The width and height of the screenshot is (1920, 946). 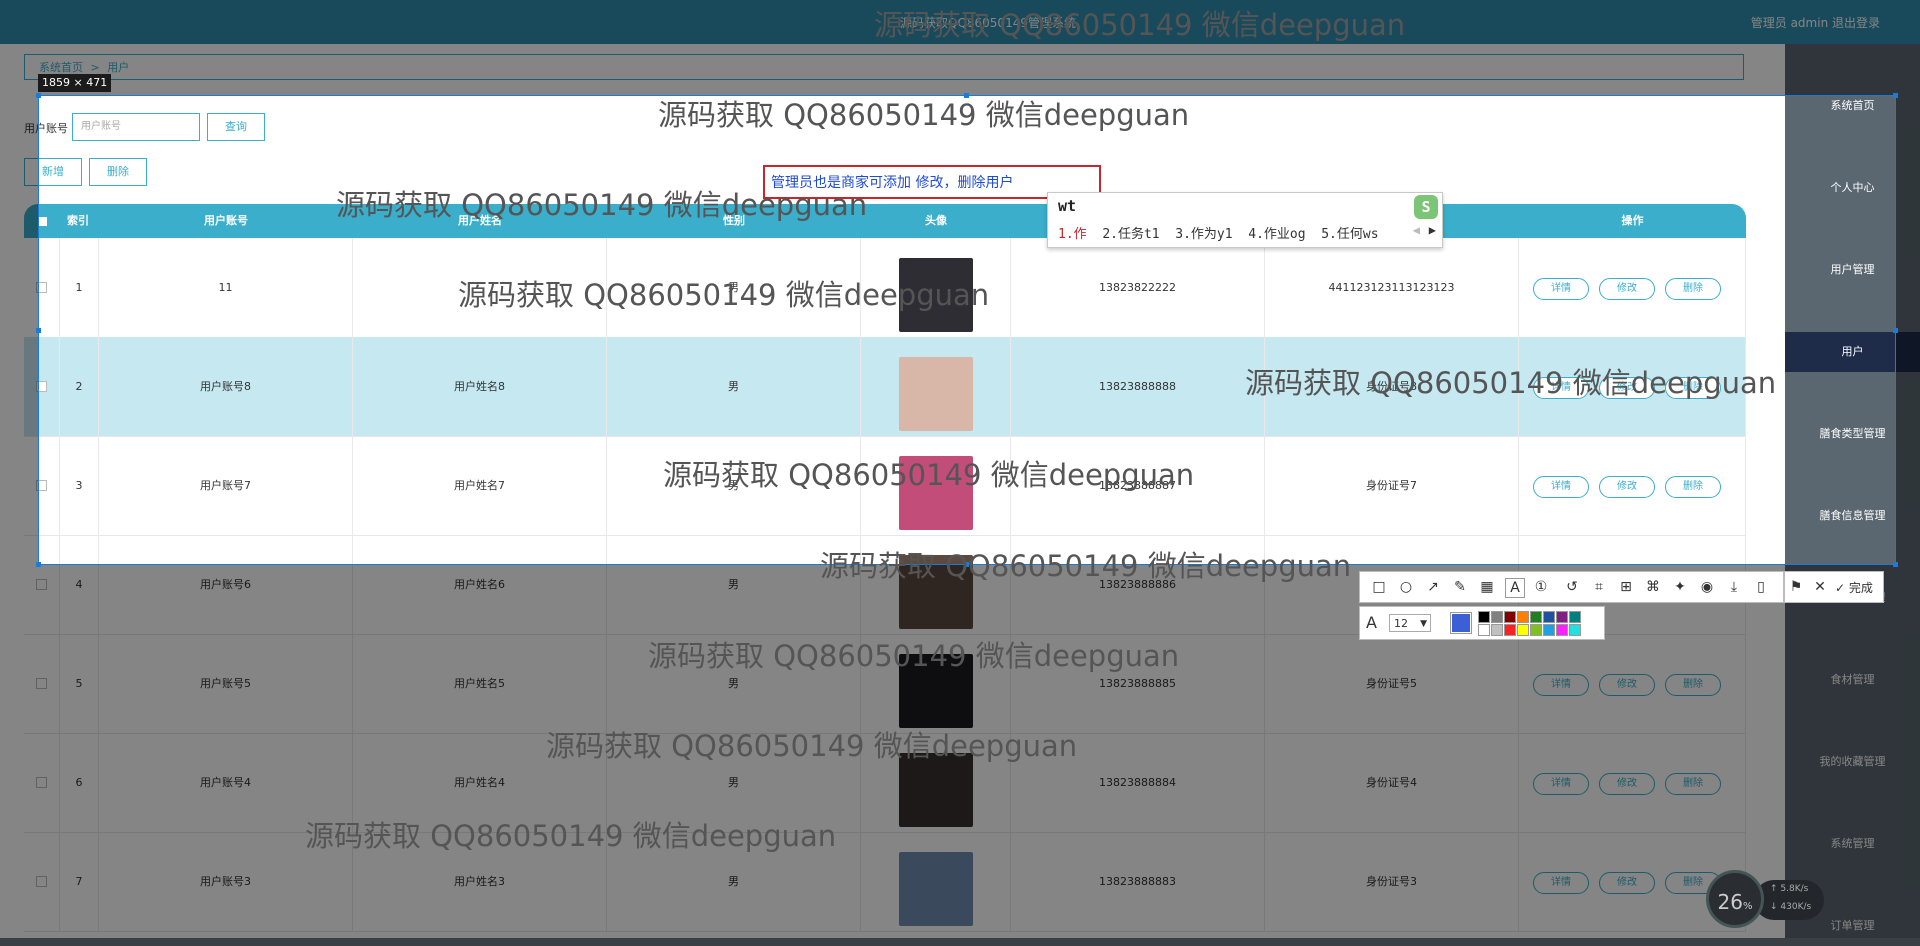 What do you see at coordinates (1423, 624) in the screenshot?
I see `chevron-down-icon: ▼` at bounding box center [1423, 624].